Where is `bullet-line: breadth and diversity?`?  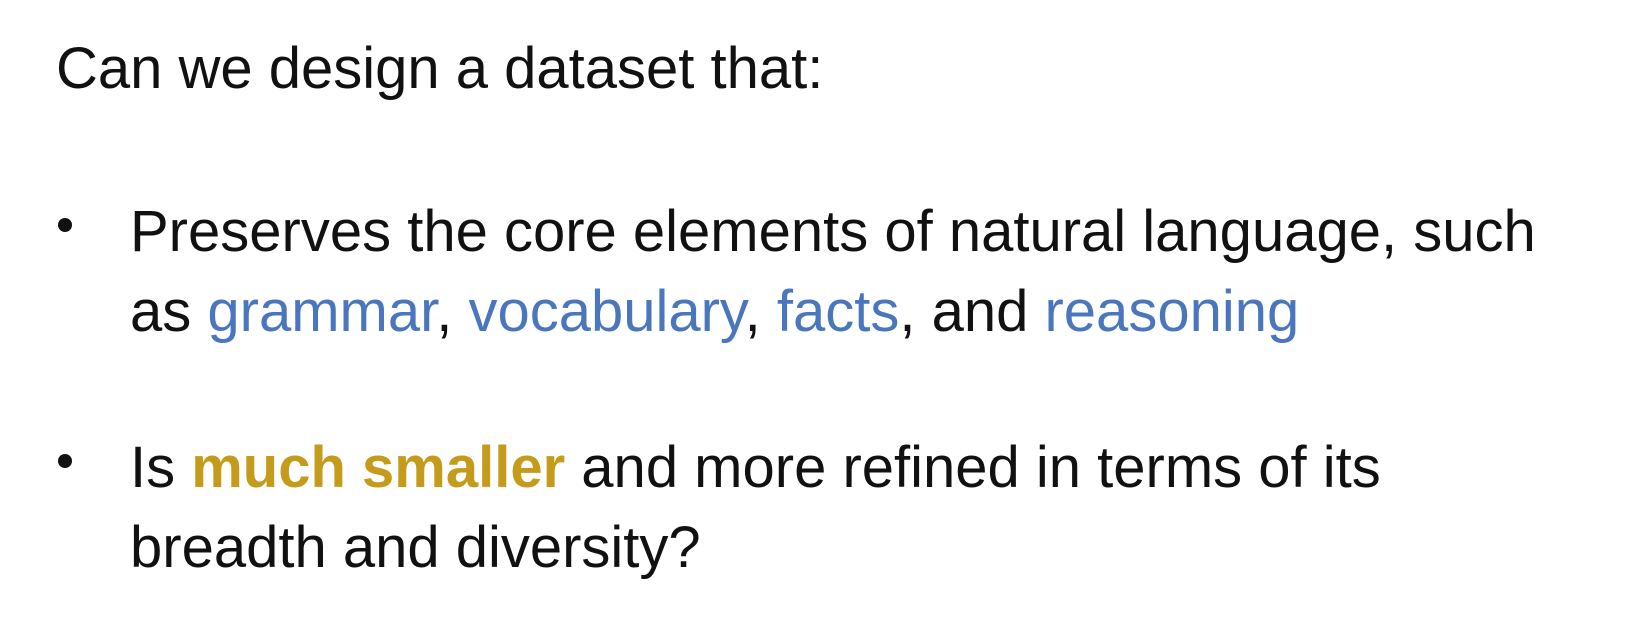
bullet-line: breadth and diversity? is located at coordinates (415, 547).